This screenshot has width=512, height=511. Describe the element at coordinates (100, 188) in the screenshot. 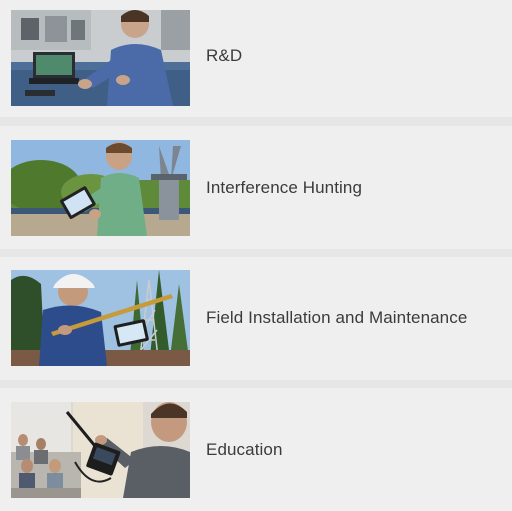

I see `outdoor-tablet-antenna-photo` at that location.